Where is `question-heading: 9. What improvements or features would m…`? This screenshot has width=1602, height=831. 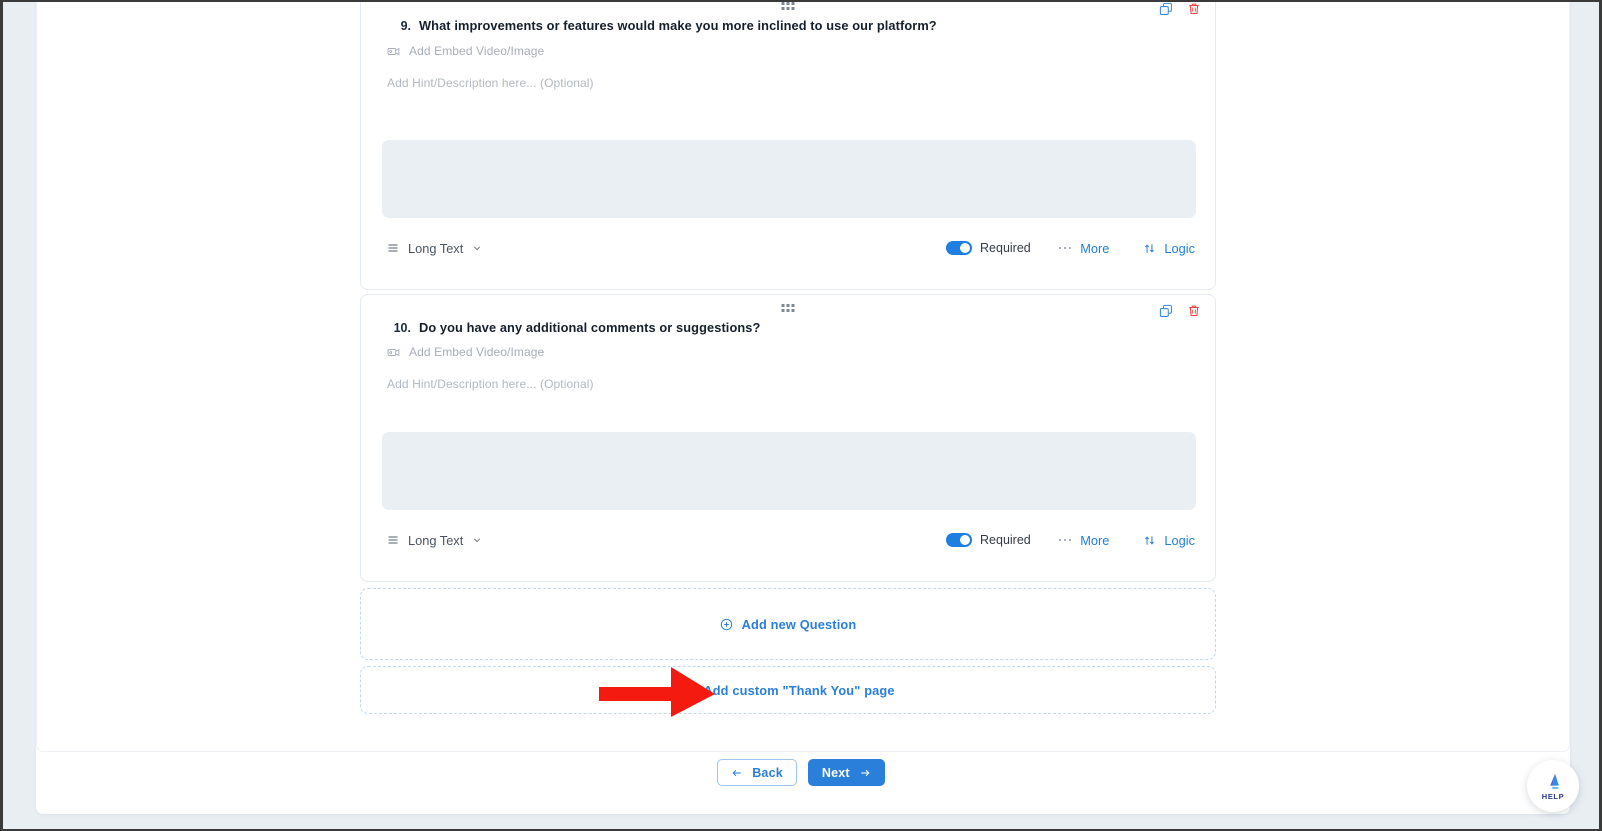
question-heading: 9. What improvements or features would m… is located at coordinates (661, 25).